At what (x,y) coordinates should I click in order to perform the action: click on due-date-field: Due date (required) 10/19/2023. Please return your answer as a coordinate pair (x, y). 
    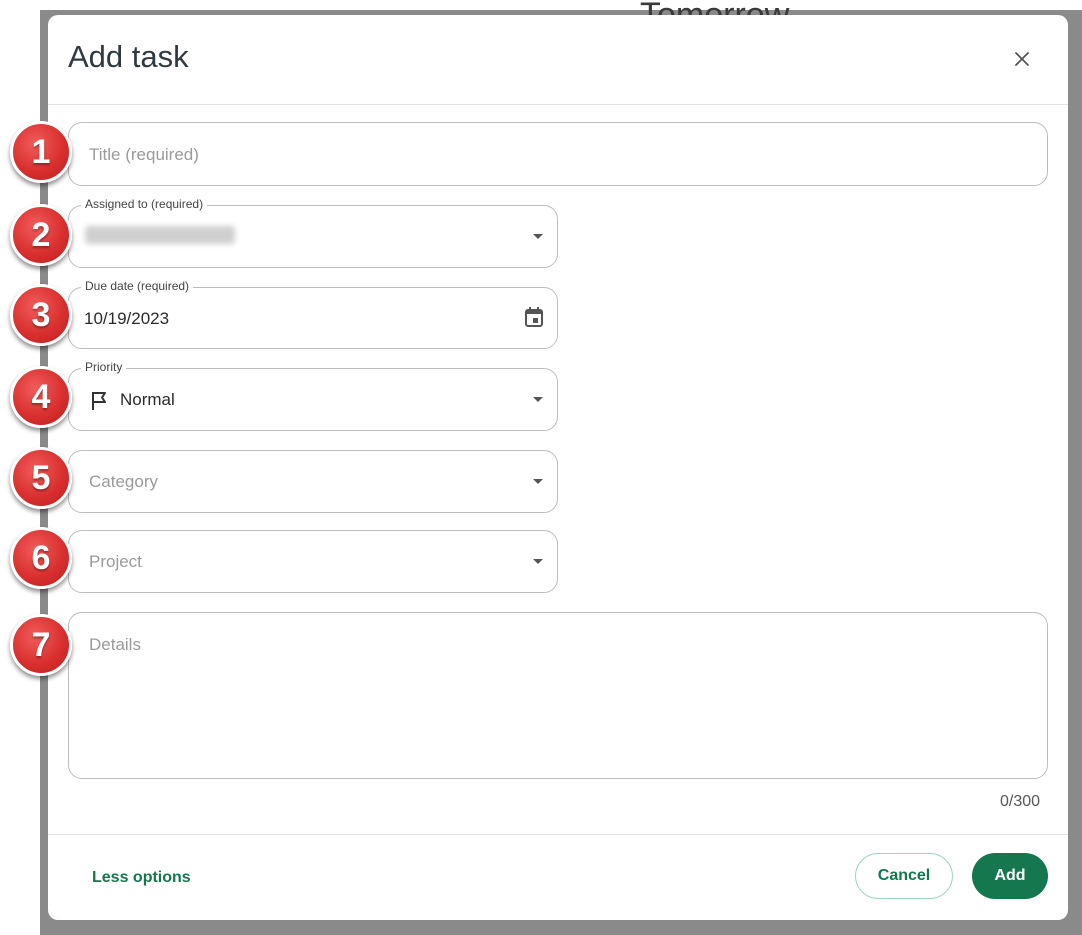
    Looking at the image, I should click on (313, 314).